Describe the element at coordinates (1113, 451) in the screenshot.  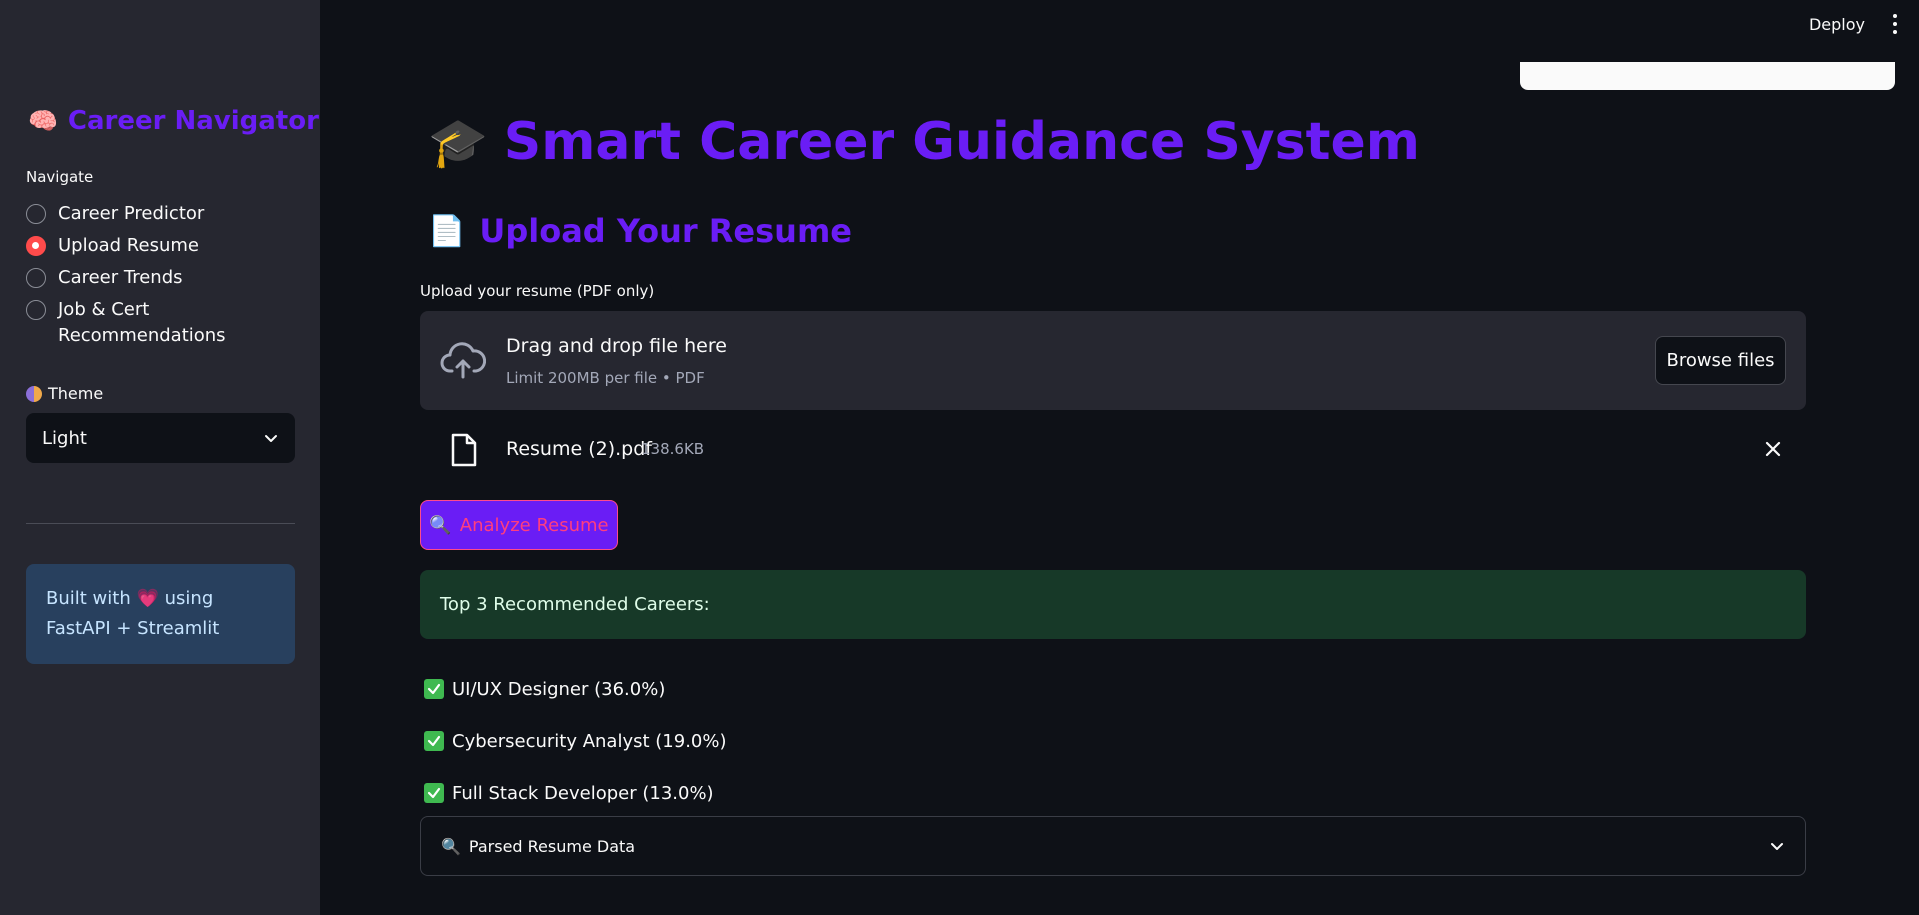
I see `uploaded-file-row: Resume (2).pdf 138.6KB` at that location.